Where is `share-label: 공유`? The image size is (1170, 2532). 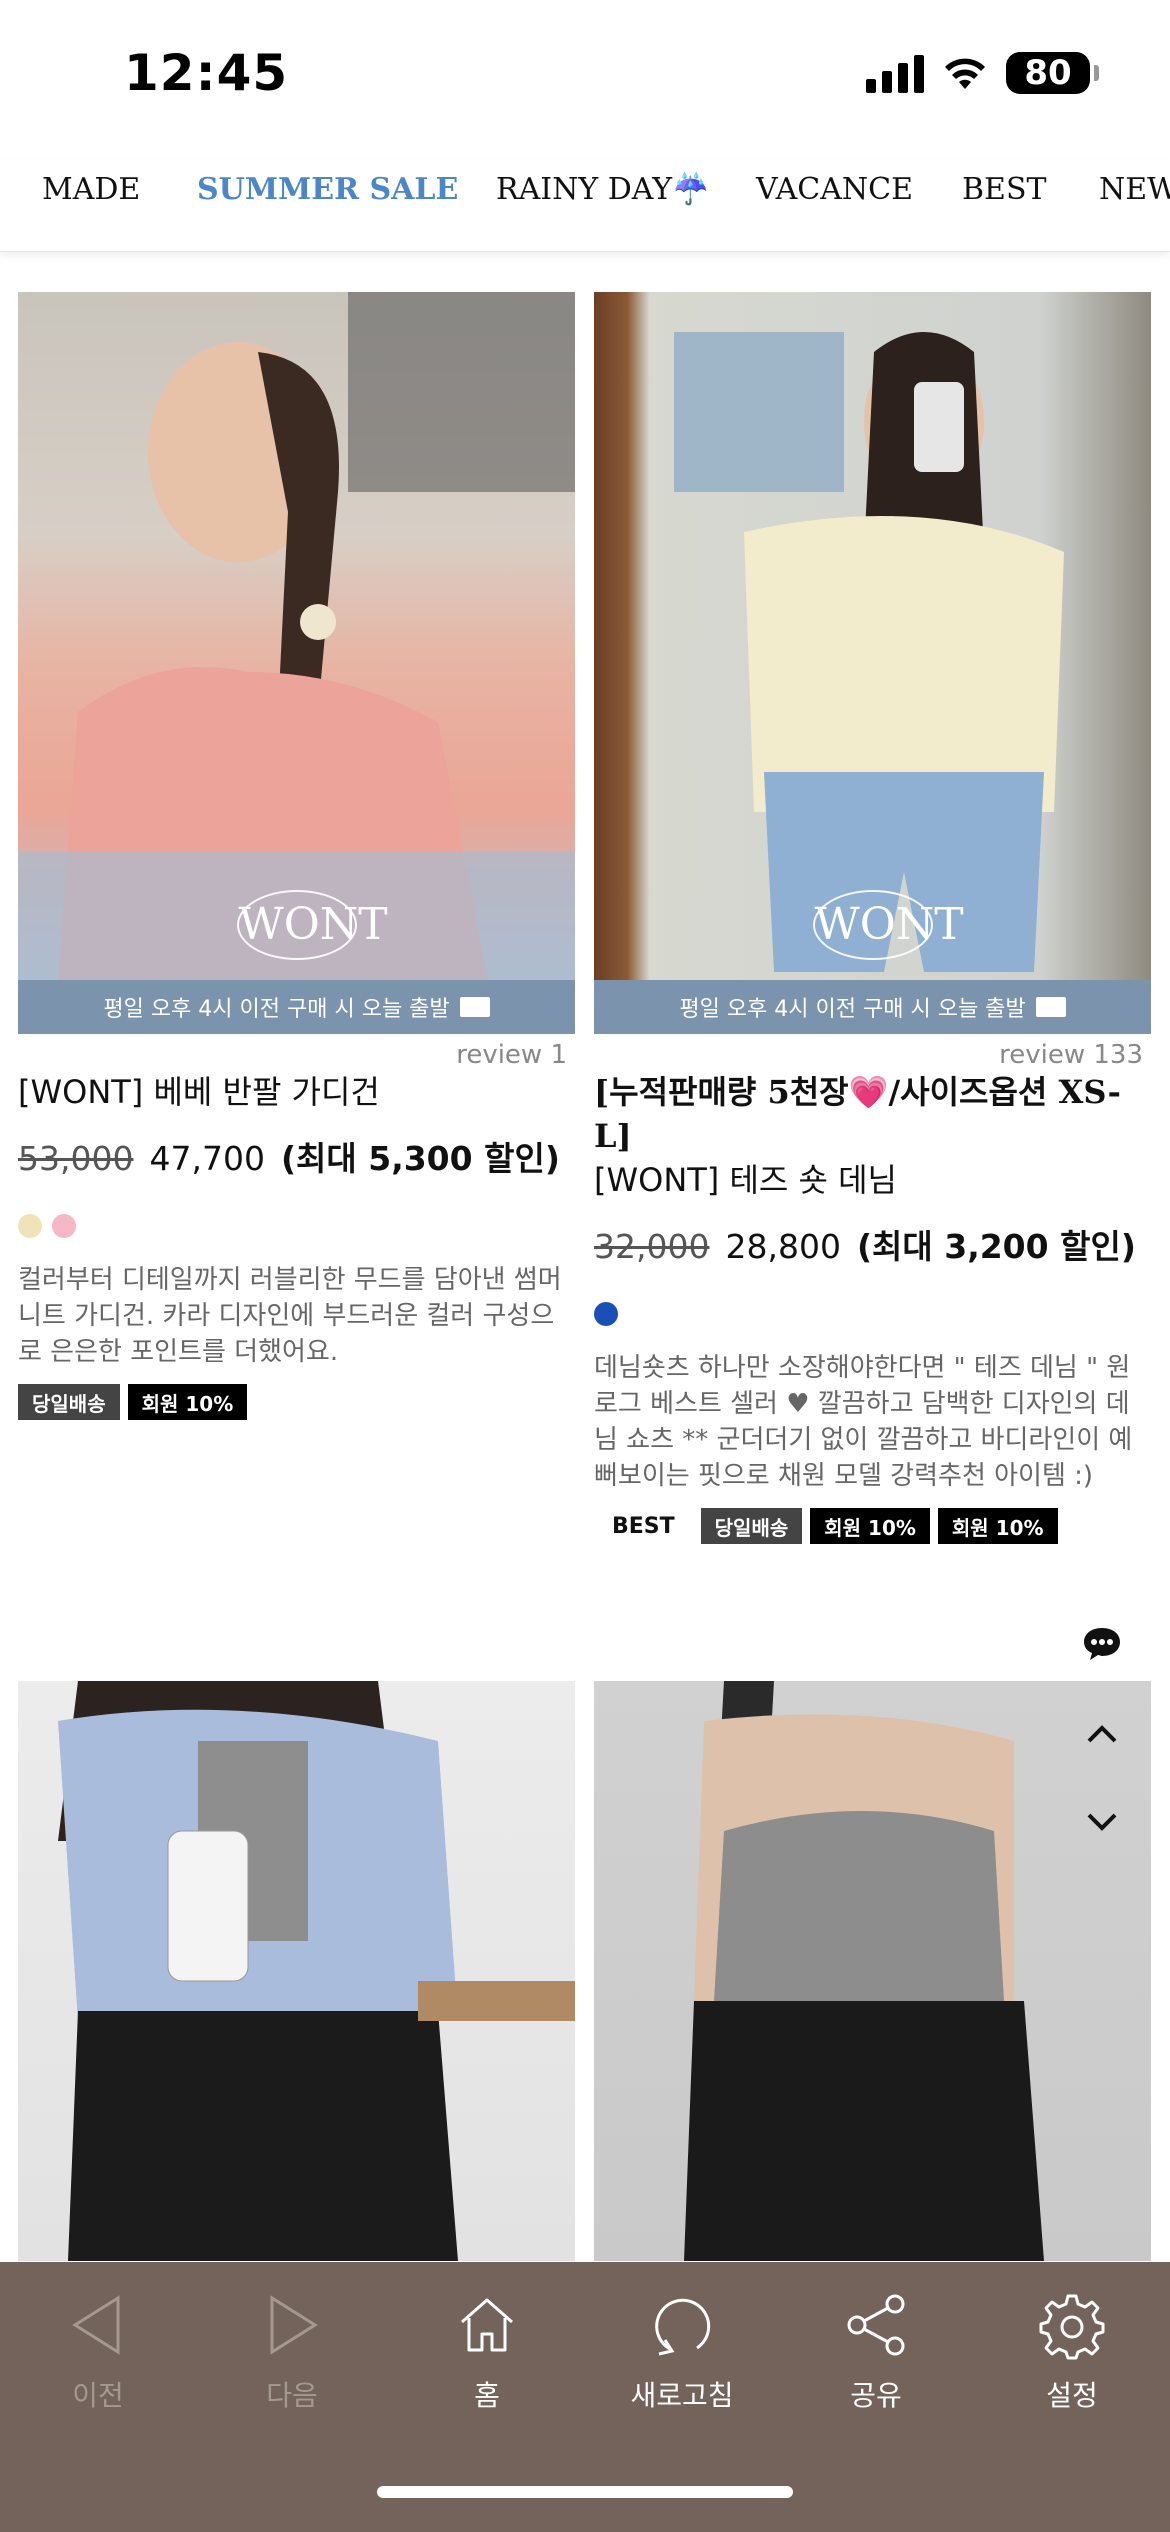 share-label: 공유 is located at coordinates (876, 2395).